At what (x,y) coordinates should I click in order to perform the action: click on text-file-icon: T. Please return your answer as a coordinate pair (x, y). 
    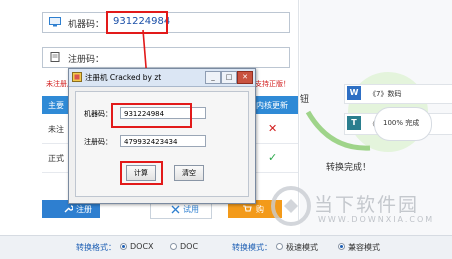
    Looking at the image, I should click on (354, 123).